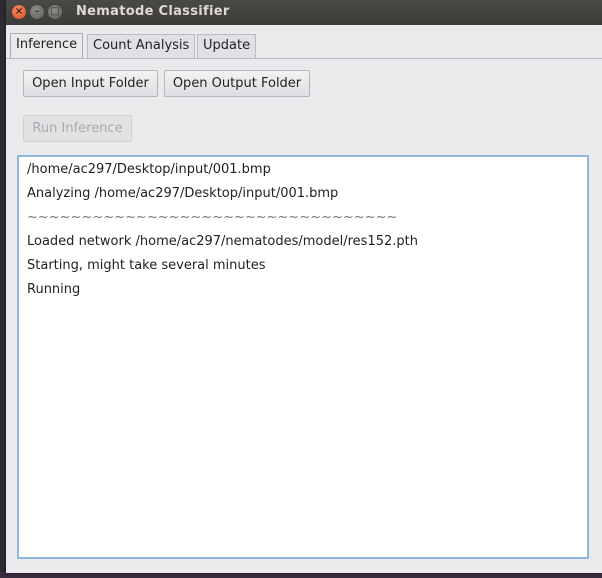 Image resolution: width=602 pixels, height=578 pixels. Describe the element at coordinates (47, 45) in the screenshot. I see `tab-inference: Inference` at that location.